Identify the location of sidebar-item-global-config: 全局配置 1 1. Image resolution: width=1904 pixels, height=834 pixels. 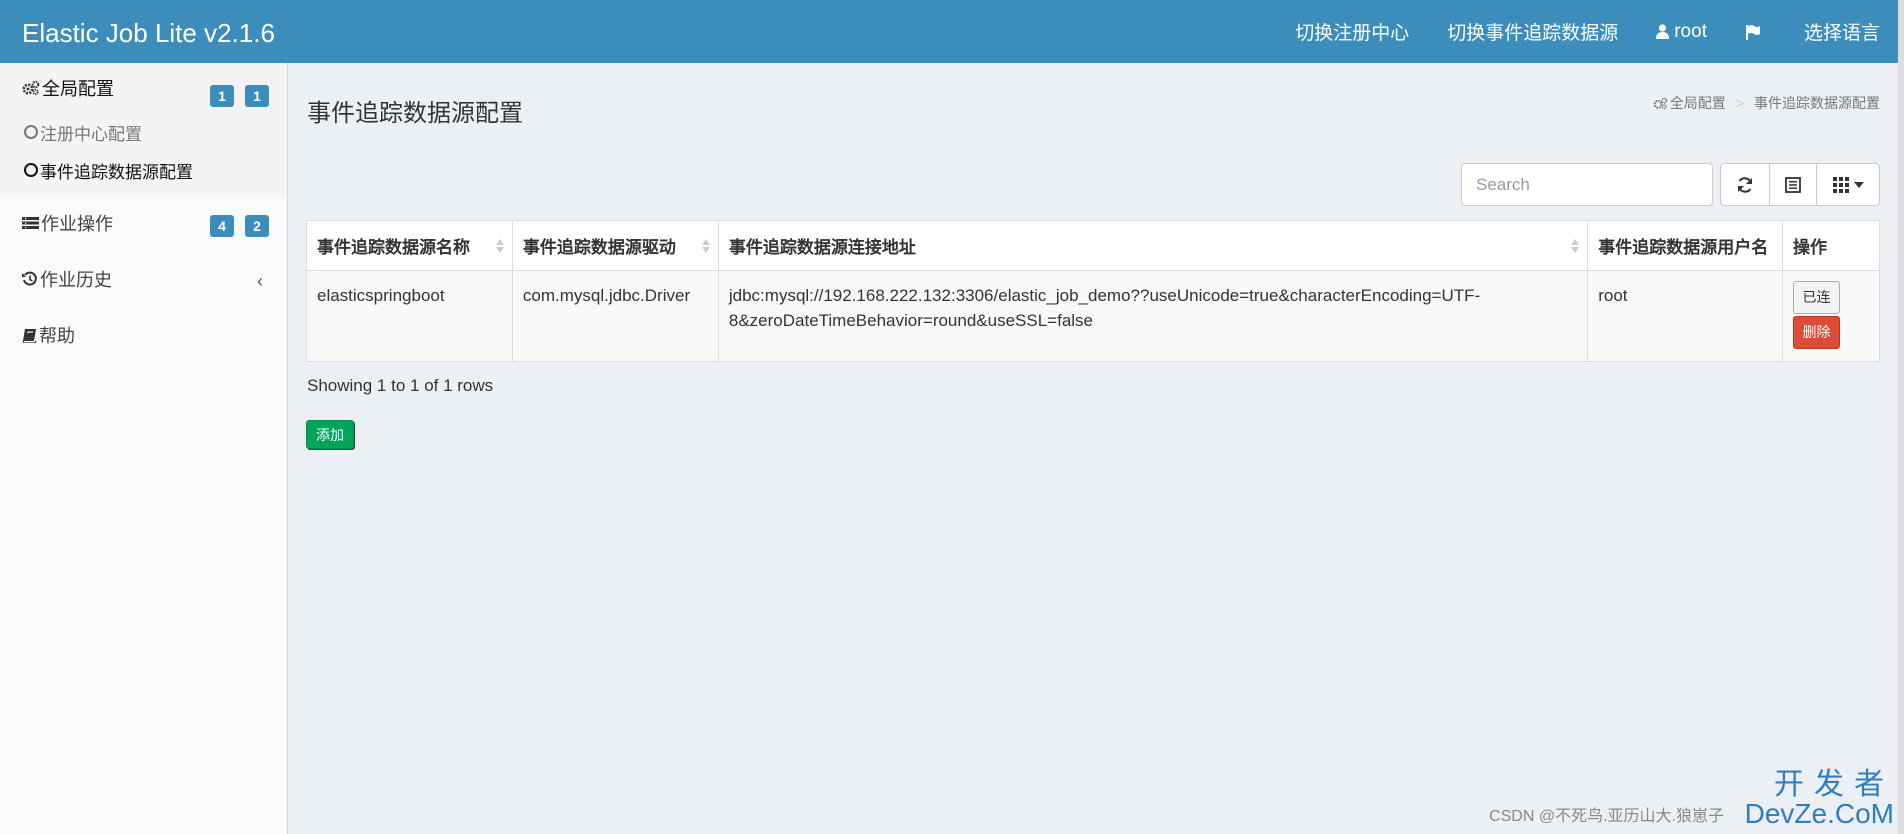
(143, 88).